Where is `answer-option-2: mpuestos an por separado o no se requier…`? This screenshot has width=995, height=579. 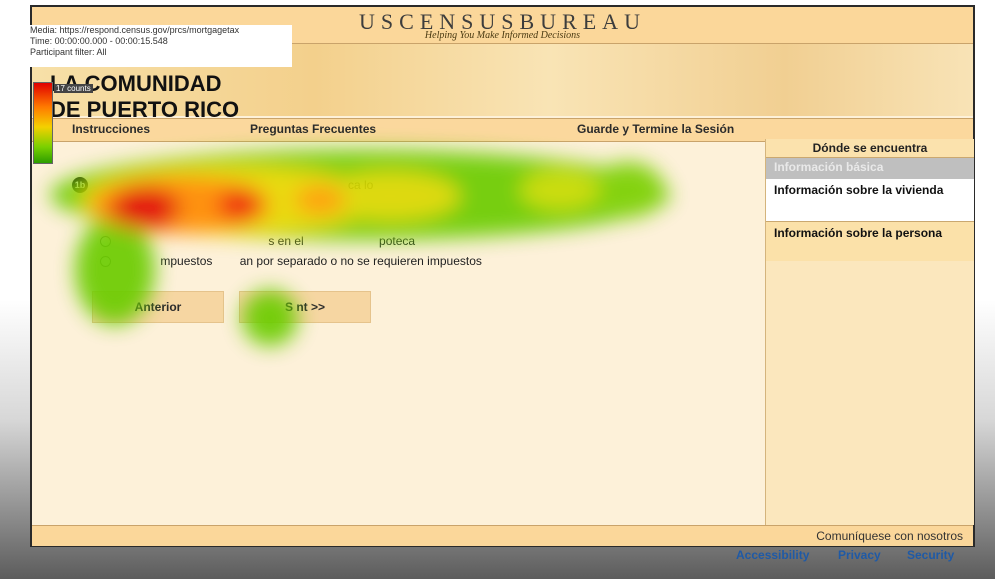 answer-option-2: mpuestos an por separado o no se requier… is located at coordinates (291, 261).